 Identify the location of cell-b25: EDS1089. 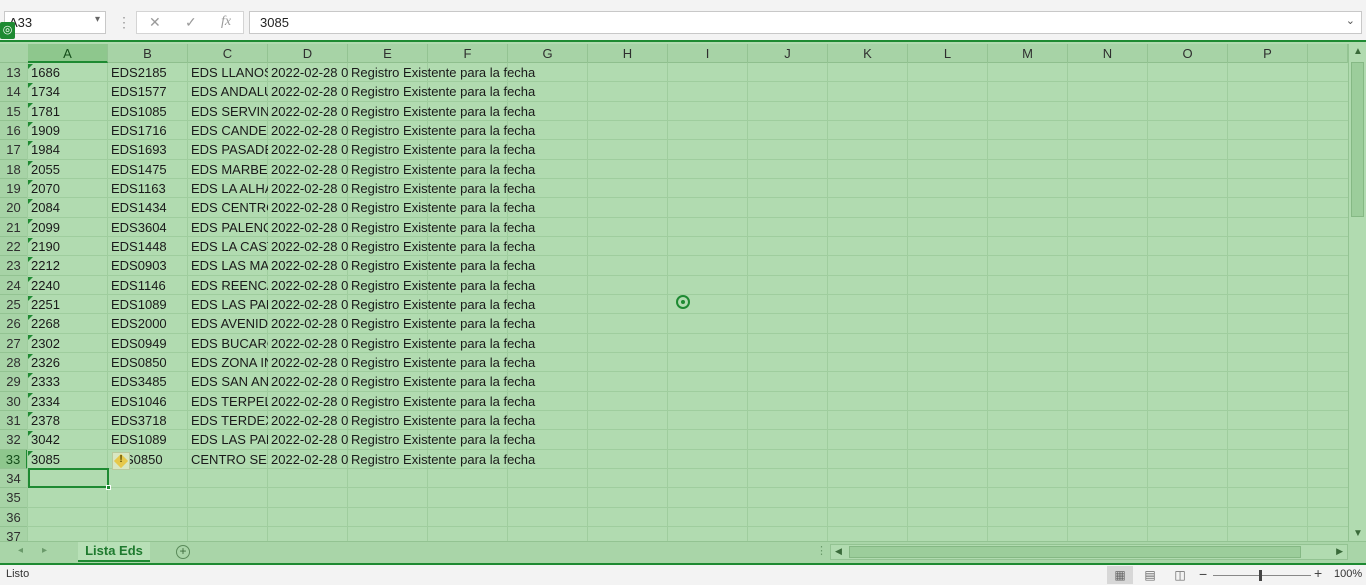
(148, 304).